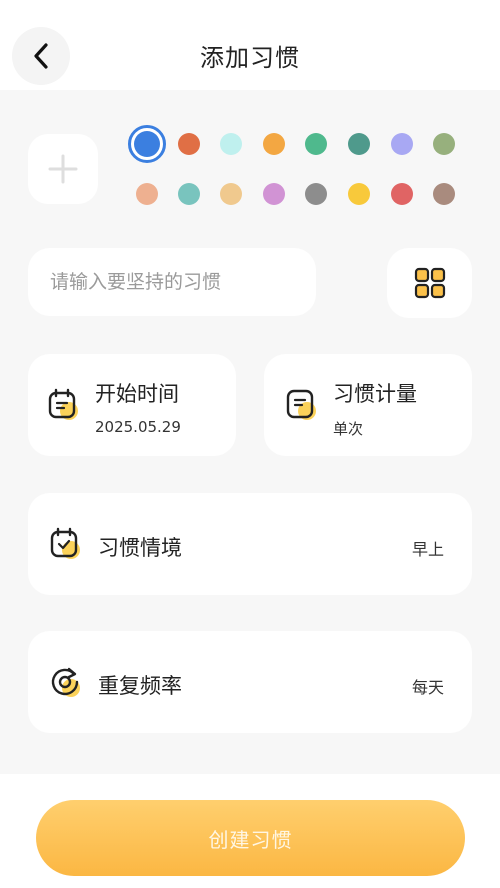  What do you see at coordinates (427, 549) in the screenshot?
I see `habit-context-value: 早上` at bounding box center [427, 549].